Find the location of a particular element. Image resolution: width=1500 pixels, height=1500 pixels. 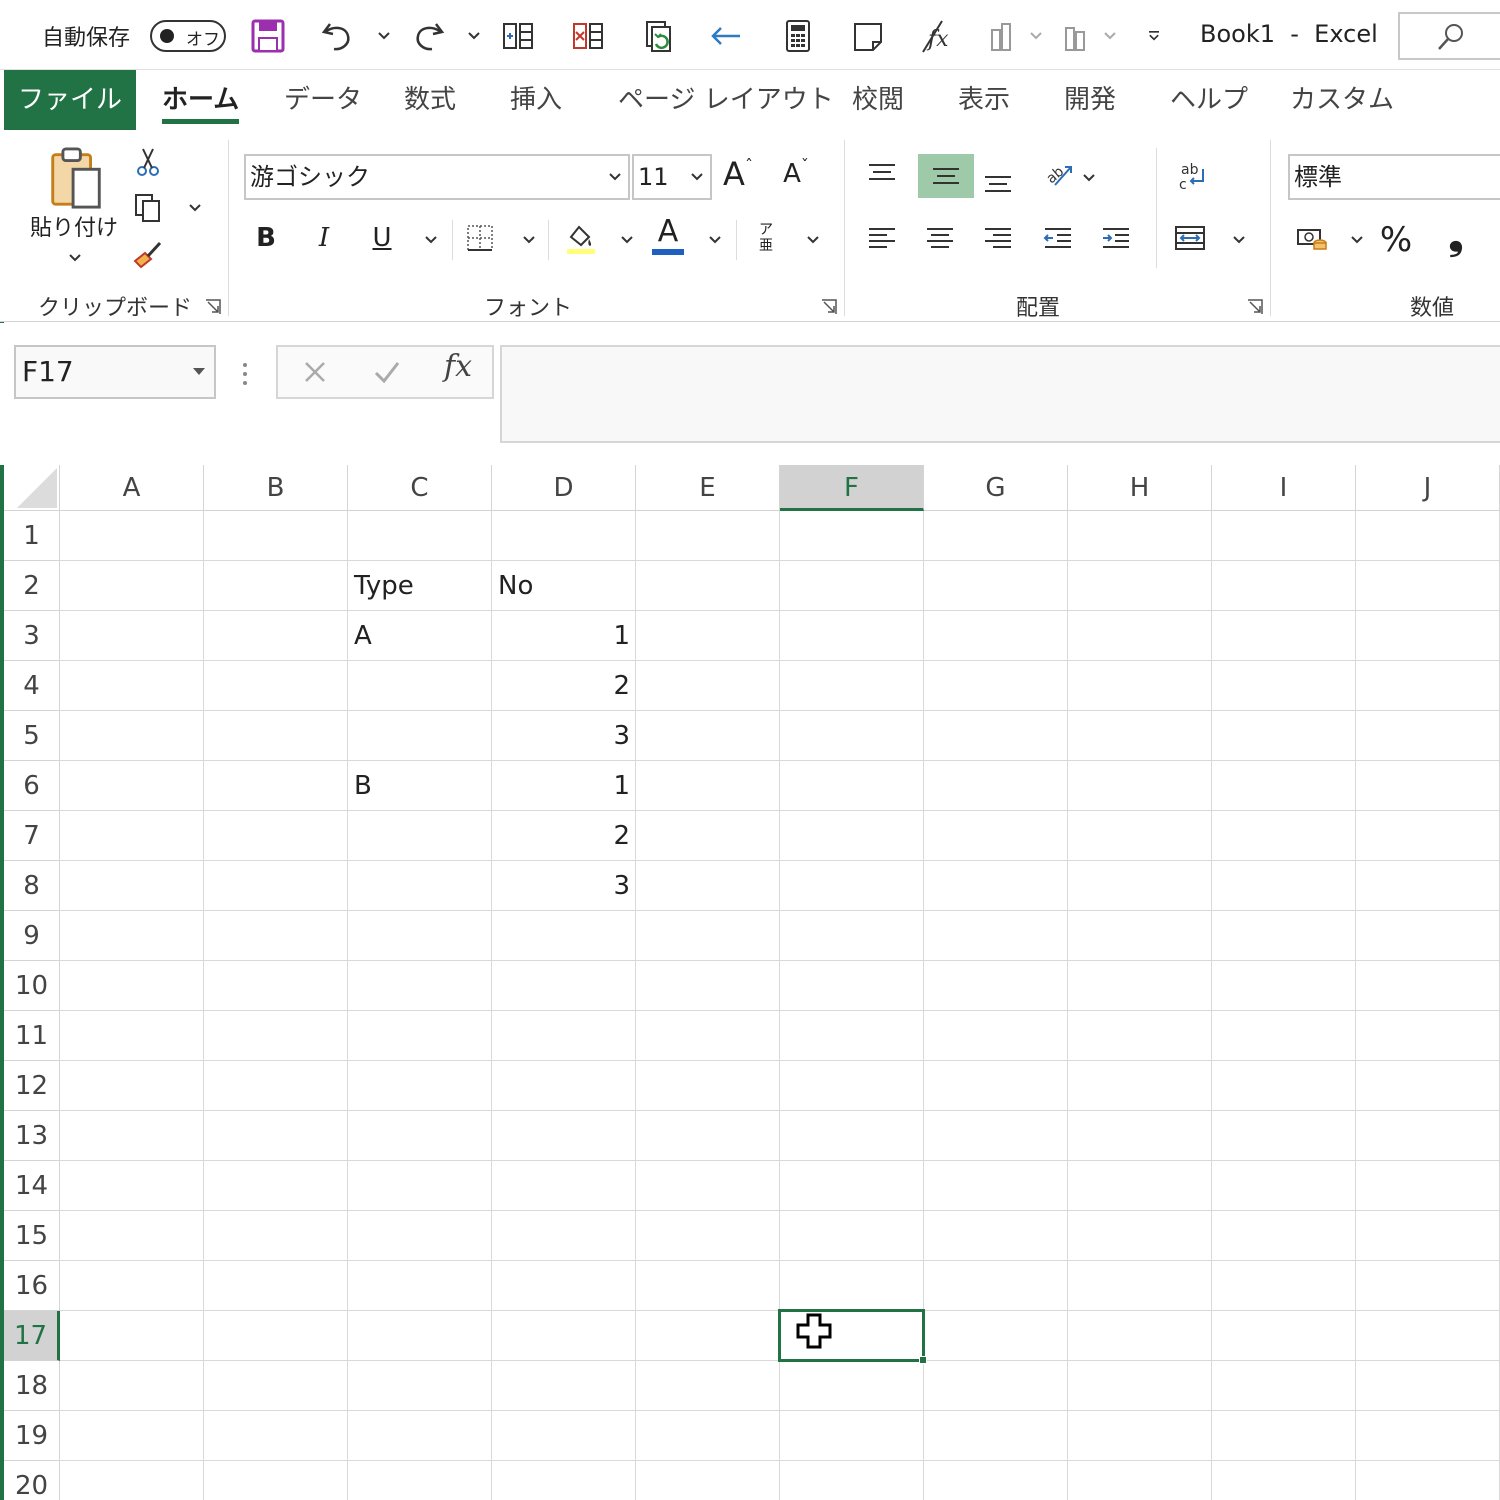

shrink-font-button: Aˇ is located at coordinates (796, 174).